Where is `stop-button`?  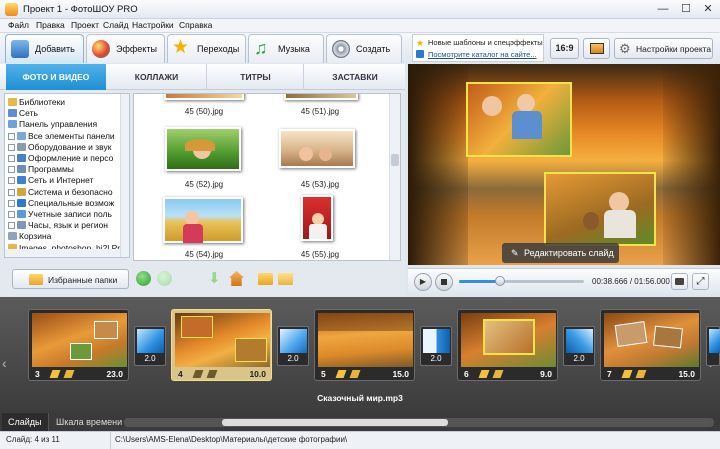
stop-button is located at coordinates (444, 282).